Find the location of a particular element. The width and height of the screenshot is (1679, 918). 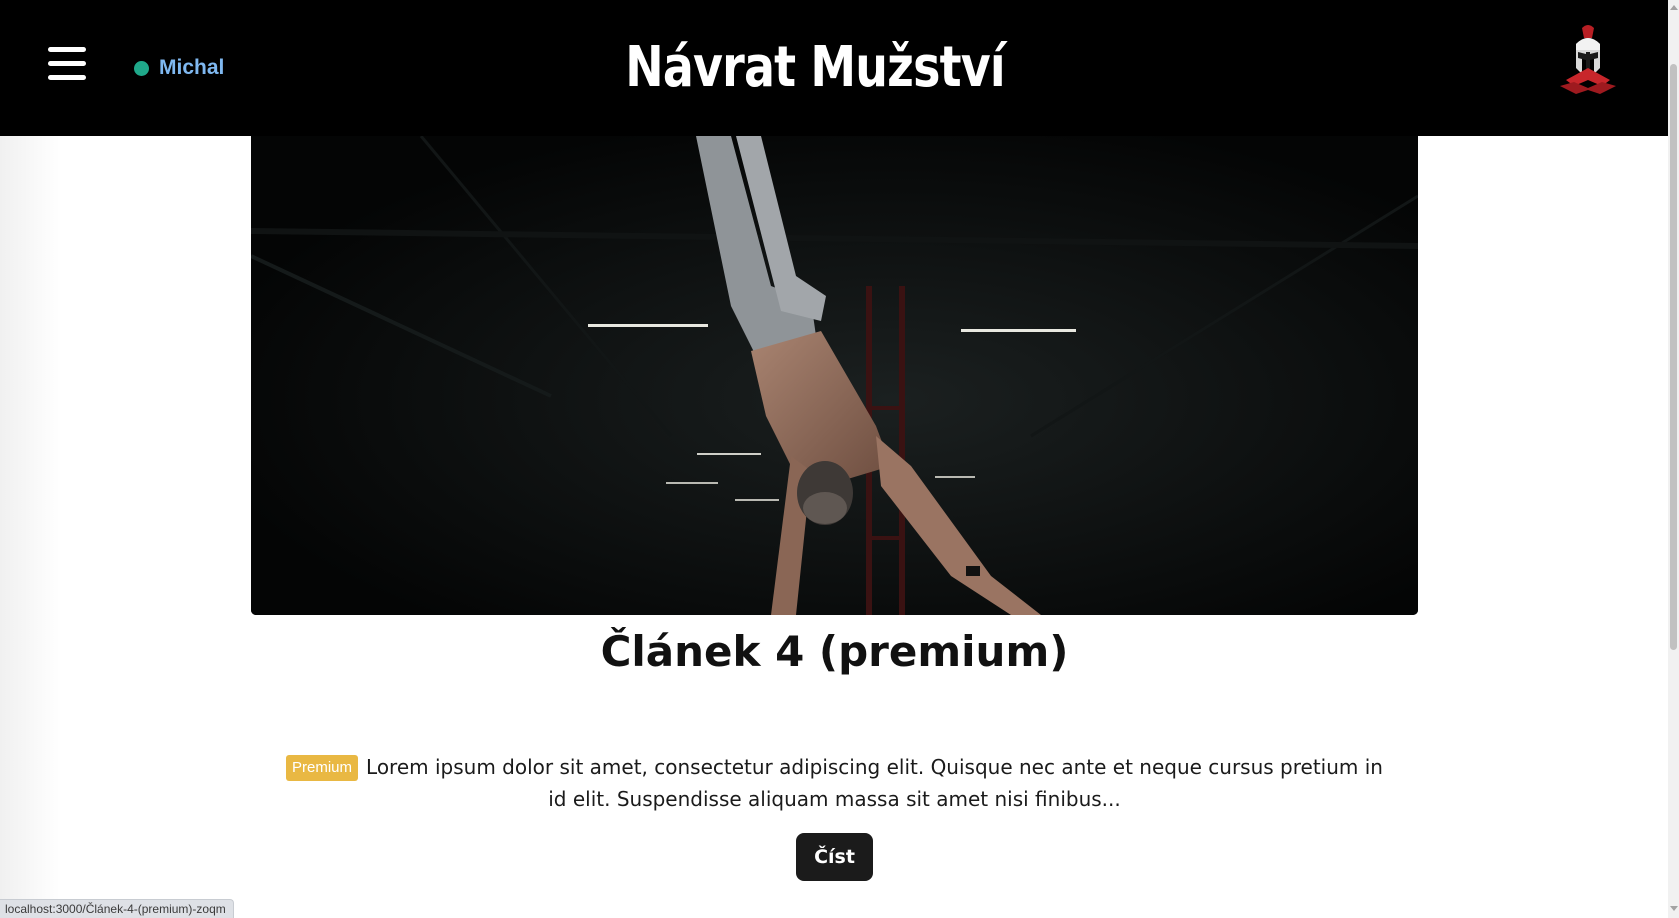

spartan-helmet-logo is located at coordinates (1588, 60).